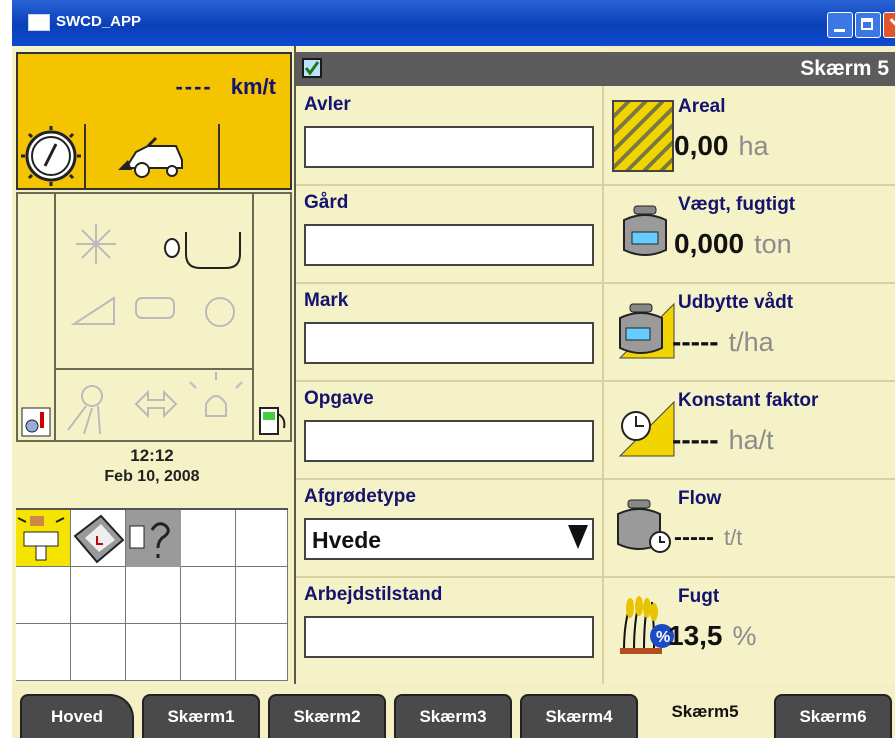 Image resolution: width=895 pixels, height=740 pixels. What do you see at coordinates (150, 157) in the screenshot?
I see `combine-harvester-icon` at bounding box center [150, 157].